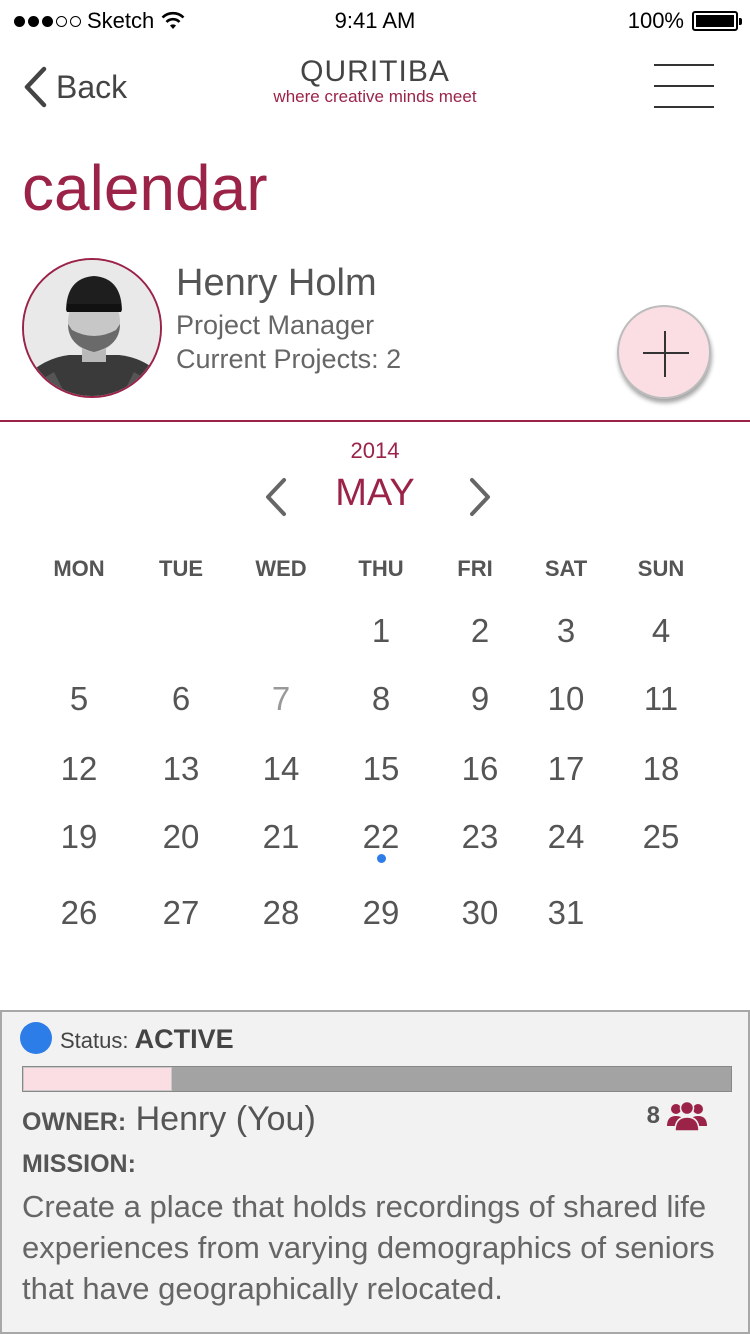 The width and height of the screenshot is (750, 1334). What do you see at coordinates (480, 769) in the screenshot?
I see `calendar-day: 16` at bounding box center [480, 769].